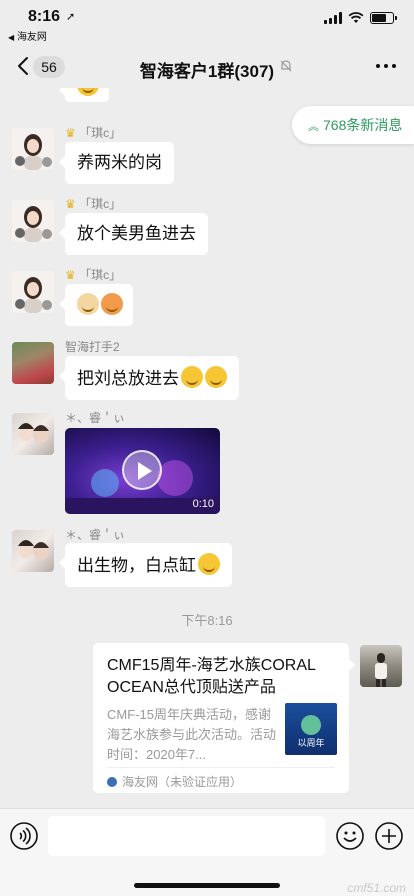 The height and width of the screenshot is (896, 414). Describe the element at coordinates (88, 304) in the screenshot. I see `dog-emoji-icon` at that location.